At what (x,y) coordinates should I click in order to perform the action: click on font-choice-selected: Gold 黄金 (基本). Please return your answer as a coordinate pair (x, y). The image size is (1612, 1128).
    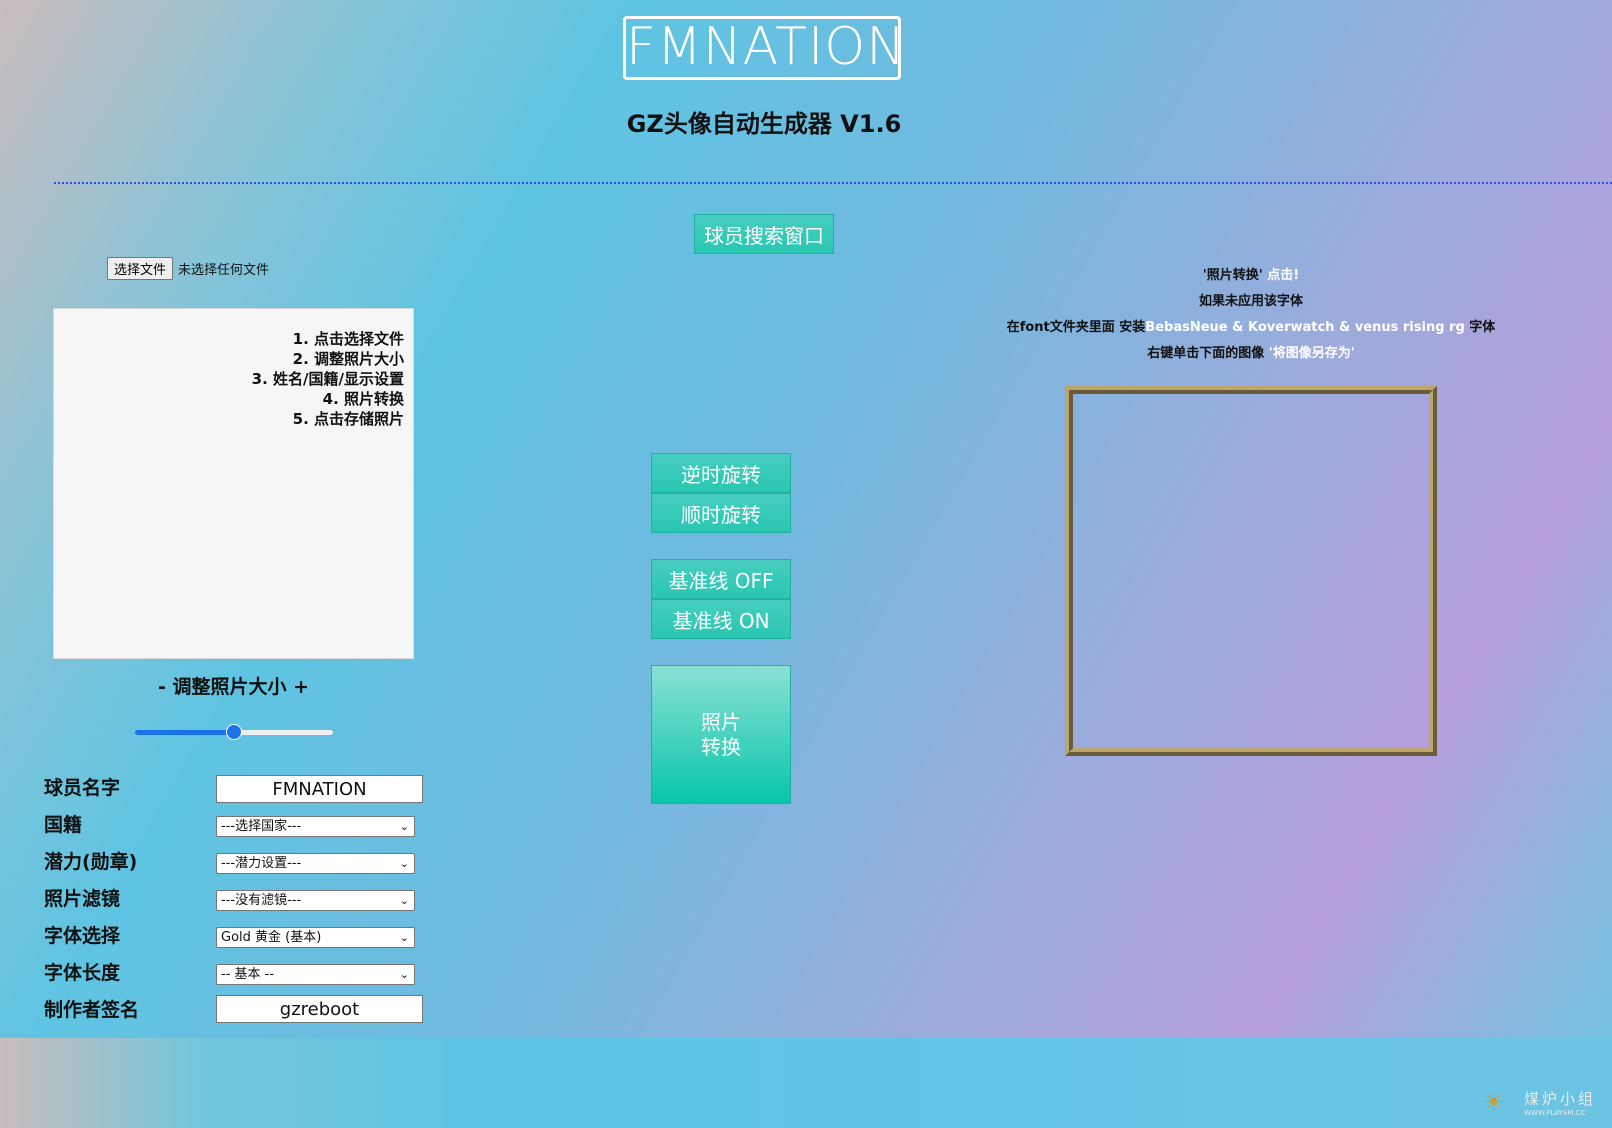
    Looking at the image, I should click on (271, 937).